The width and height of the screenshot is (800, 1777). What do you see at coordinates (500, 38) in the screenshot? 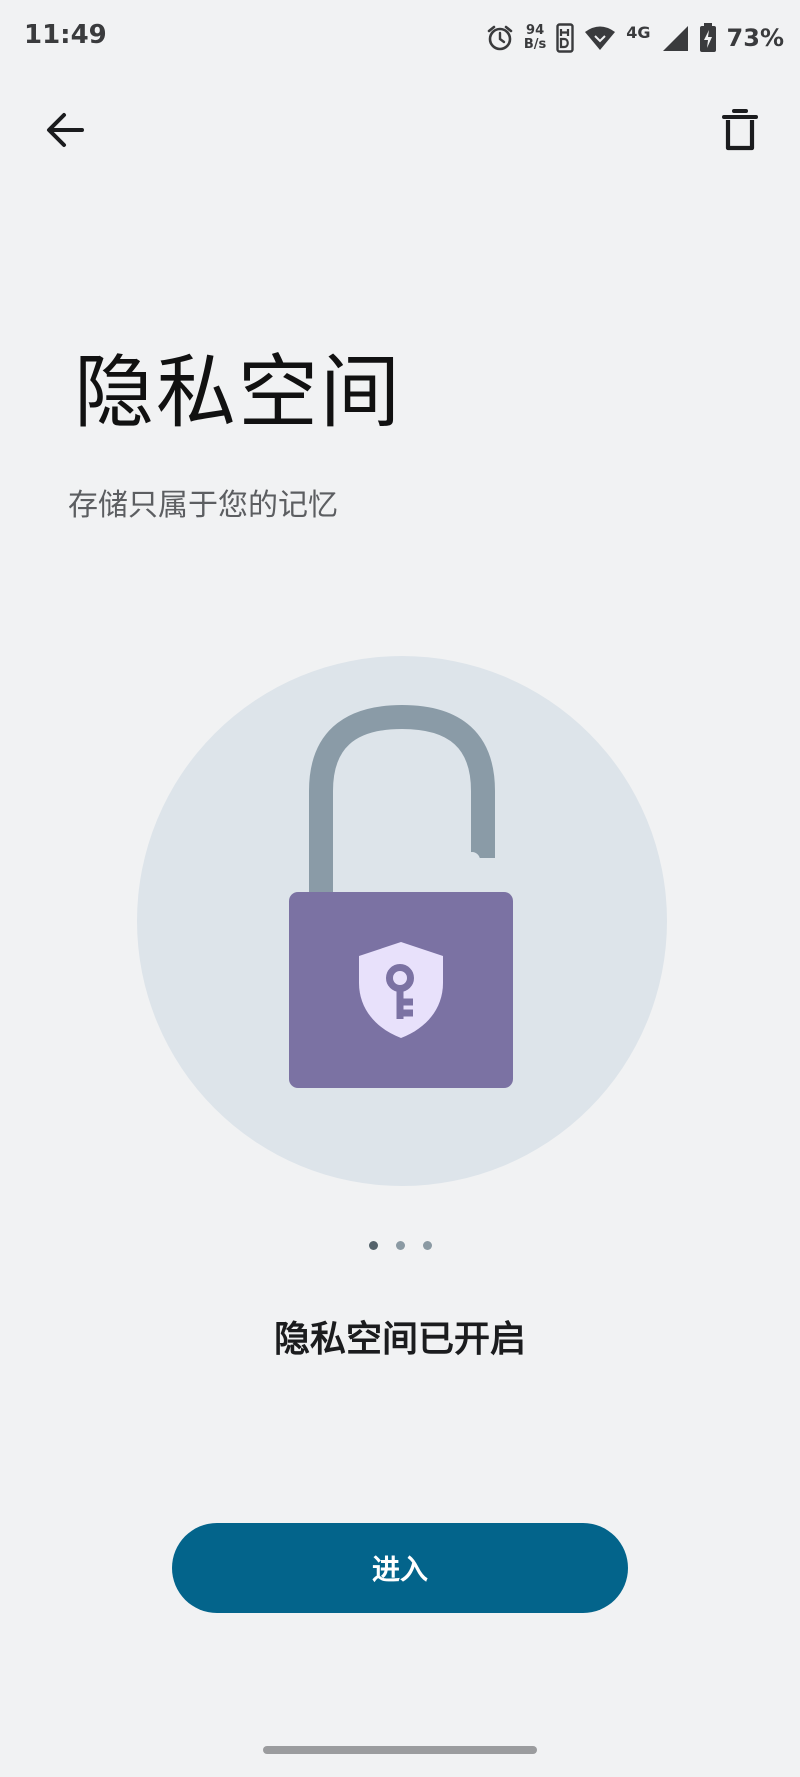
I see `alarm-icon` at bounding box center [500, 38].